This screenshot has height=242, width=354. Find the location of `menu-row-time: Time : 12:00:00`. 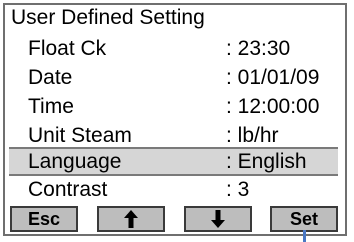

menu-row-time: Time : 12:00:00 is located at coordinates (173, 106).